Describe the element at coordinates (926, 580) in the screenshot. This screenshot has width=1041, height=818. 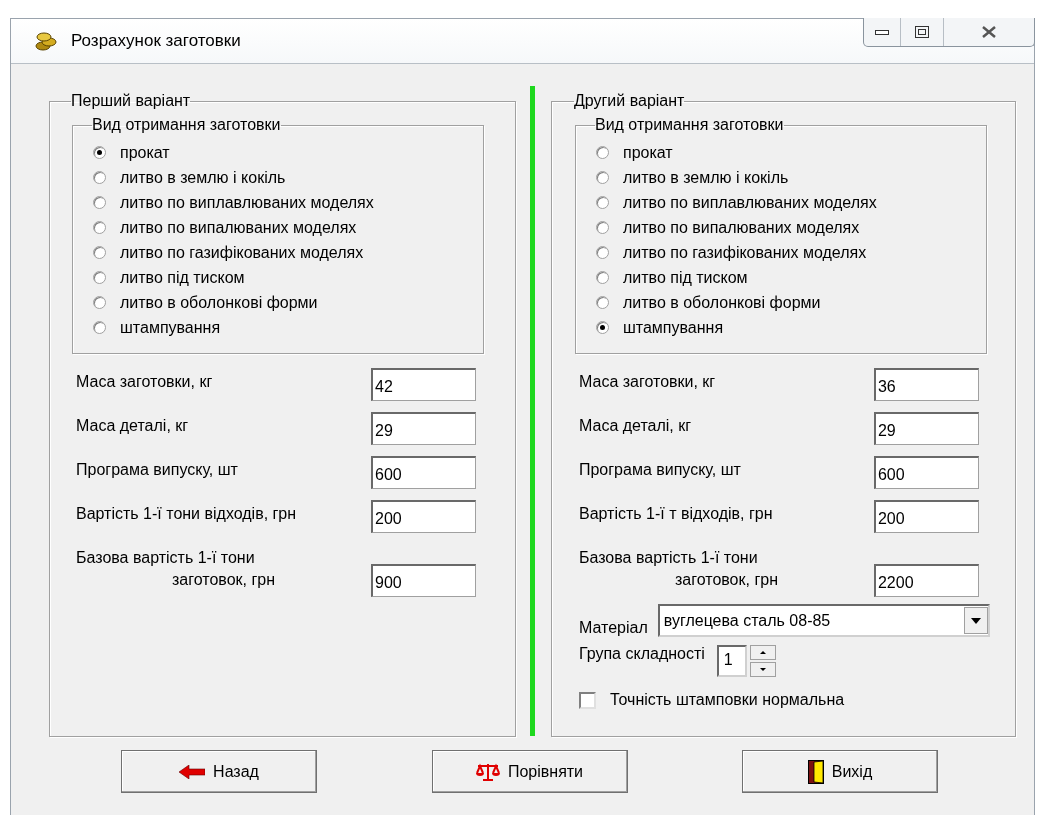
I see `input-field: 2200` at that location.